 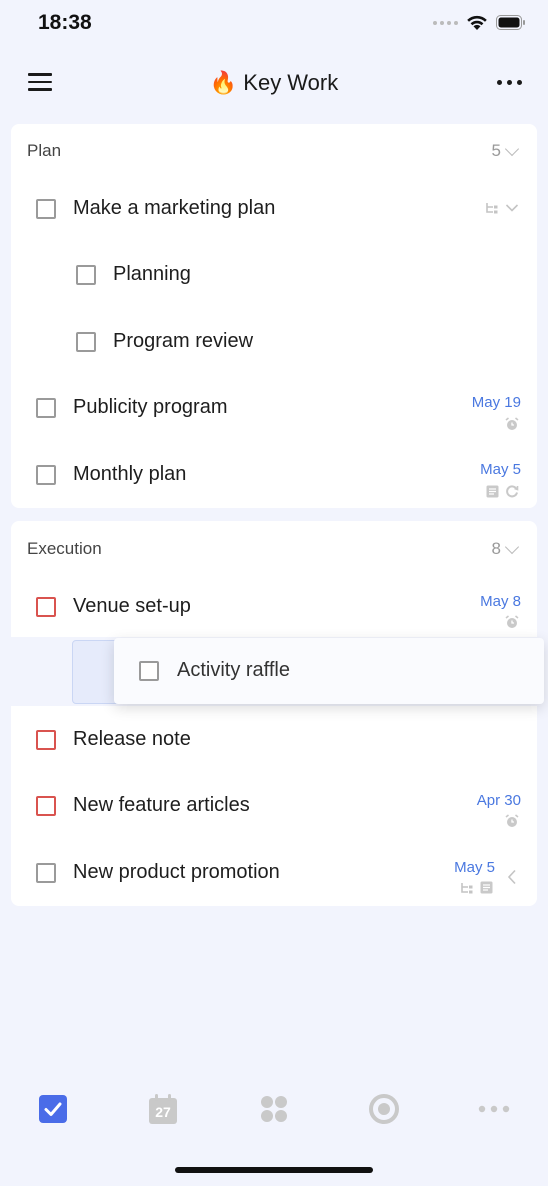 I want to click on focus-icon, so click(x=384, y=1109).